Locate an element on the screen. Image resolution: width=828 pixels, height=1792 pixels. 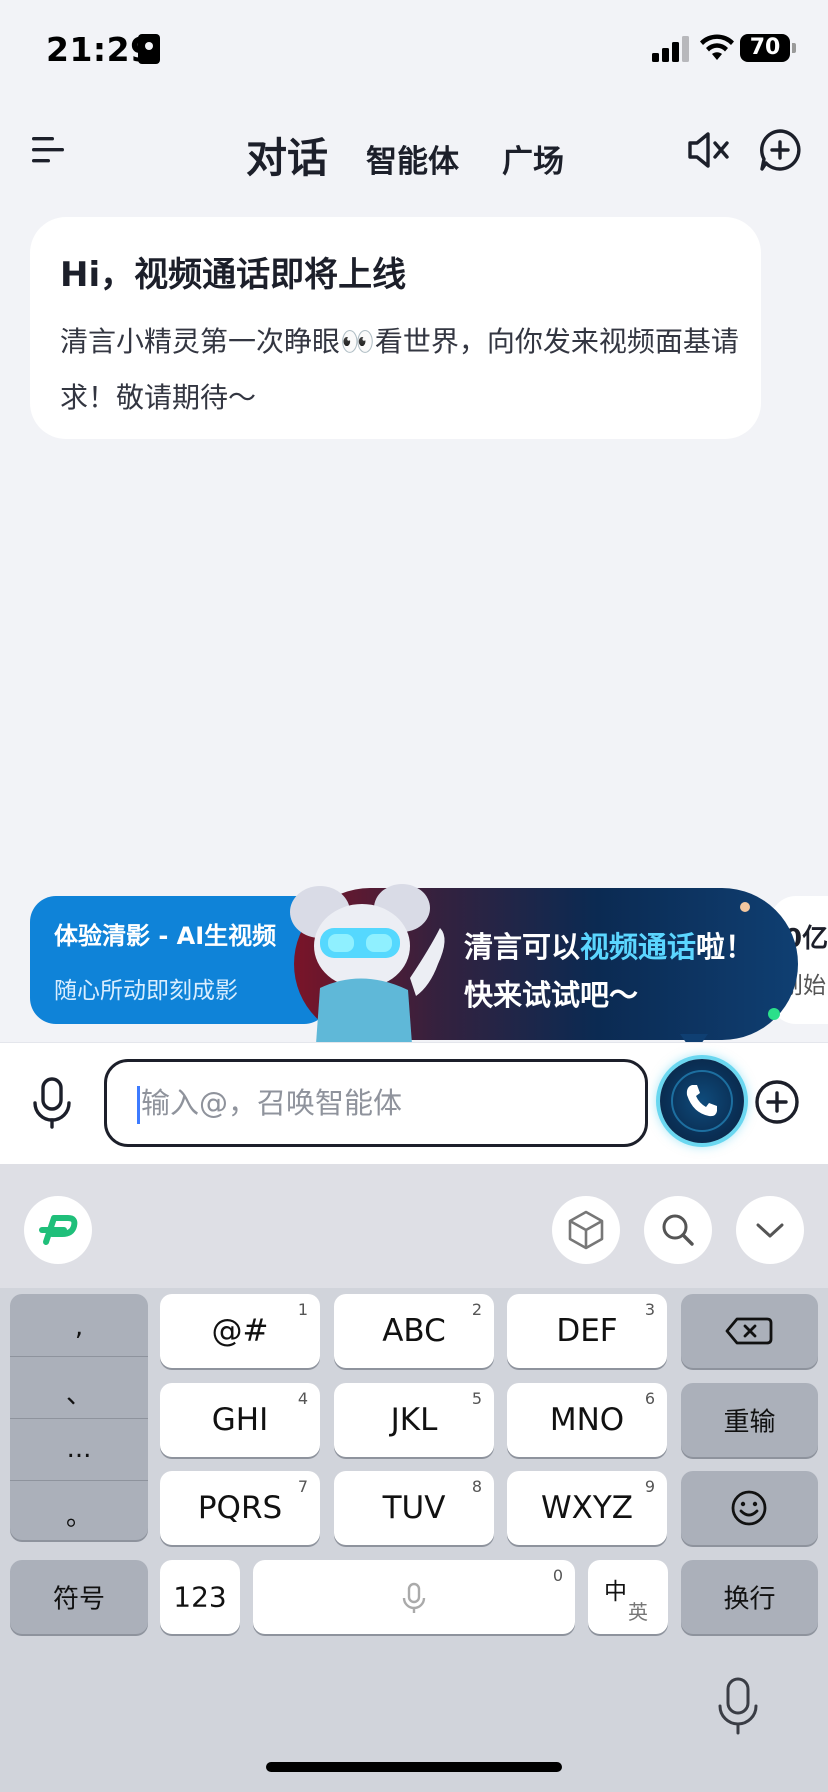
tooltip-line-2: 快来试试吧～ is located at coordinates (551, 995).